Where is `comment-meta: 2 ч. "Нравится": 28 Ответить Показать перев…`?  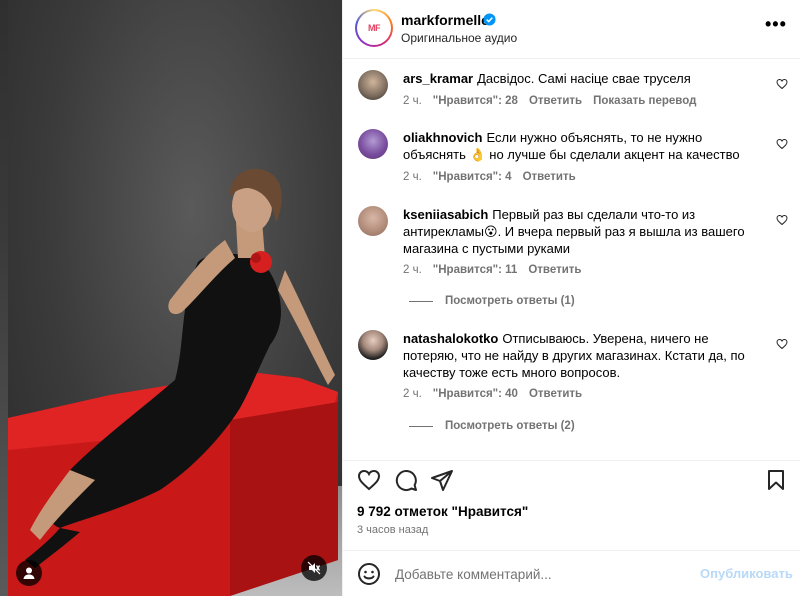
comment-meta: 2 ч. "Нравится": 28 Ответить Показать перев… is located at coordinates (555, 101).